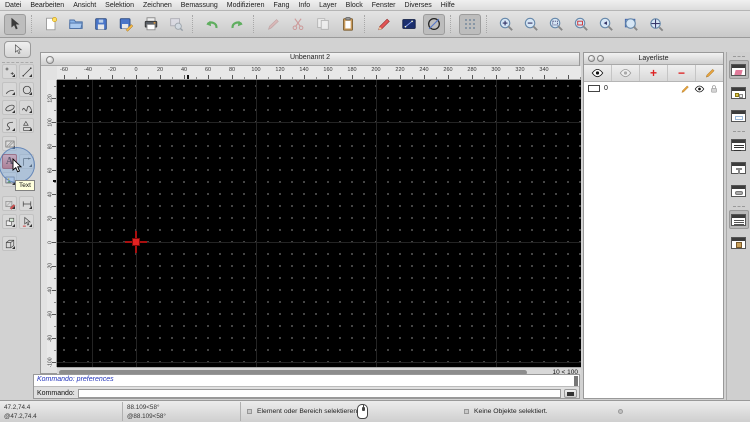 The width and height of the screenshot is (750, 422). I want to click on origin-crosshair-center, so click(136, 242).